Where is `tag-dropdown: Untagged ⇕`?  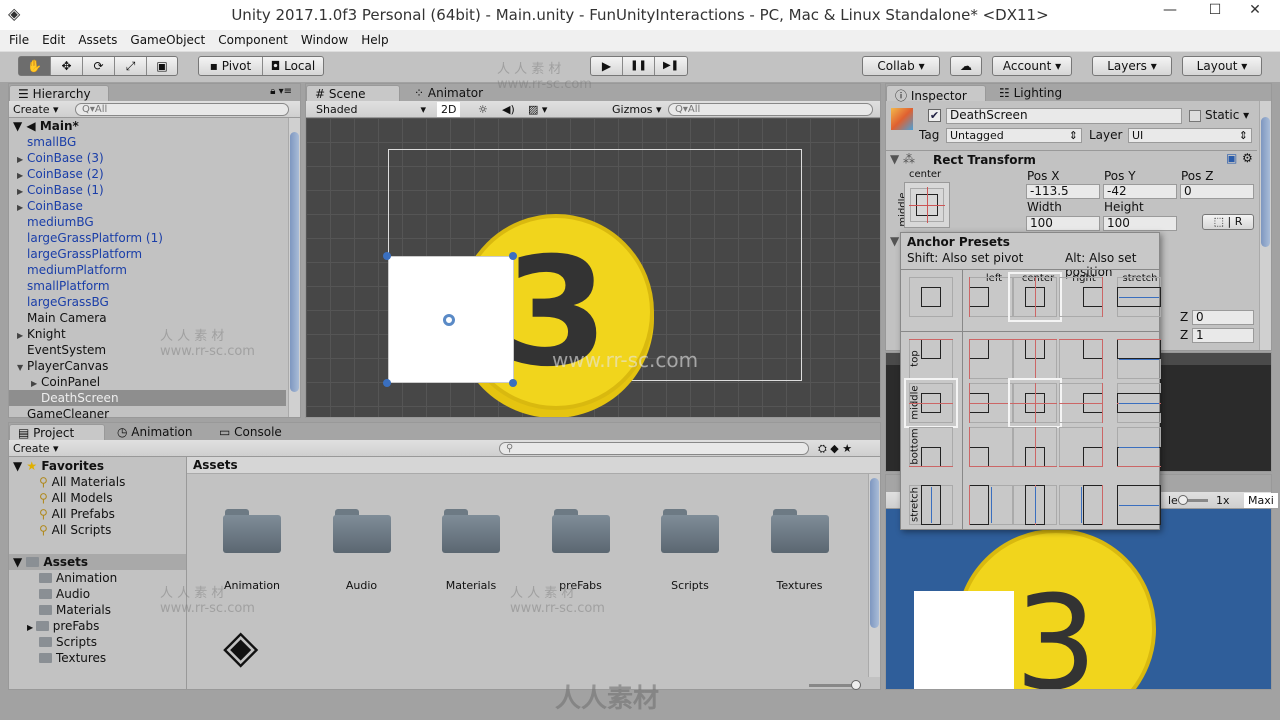 tag-dropdown: Untagged ⇕ is located at coordinates (1014, 135).